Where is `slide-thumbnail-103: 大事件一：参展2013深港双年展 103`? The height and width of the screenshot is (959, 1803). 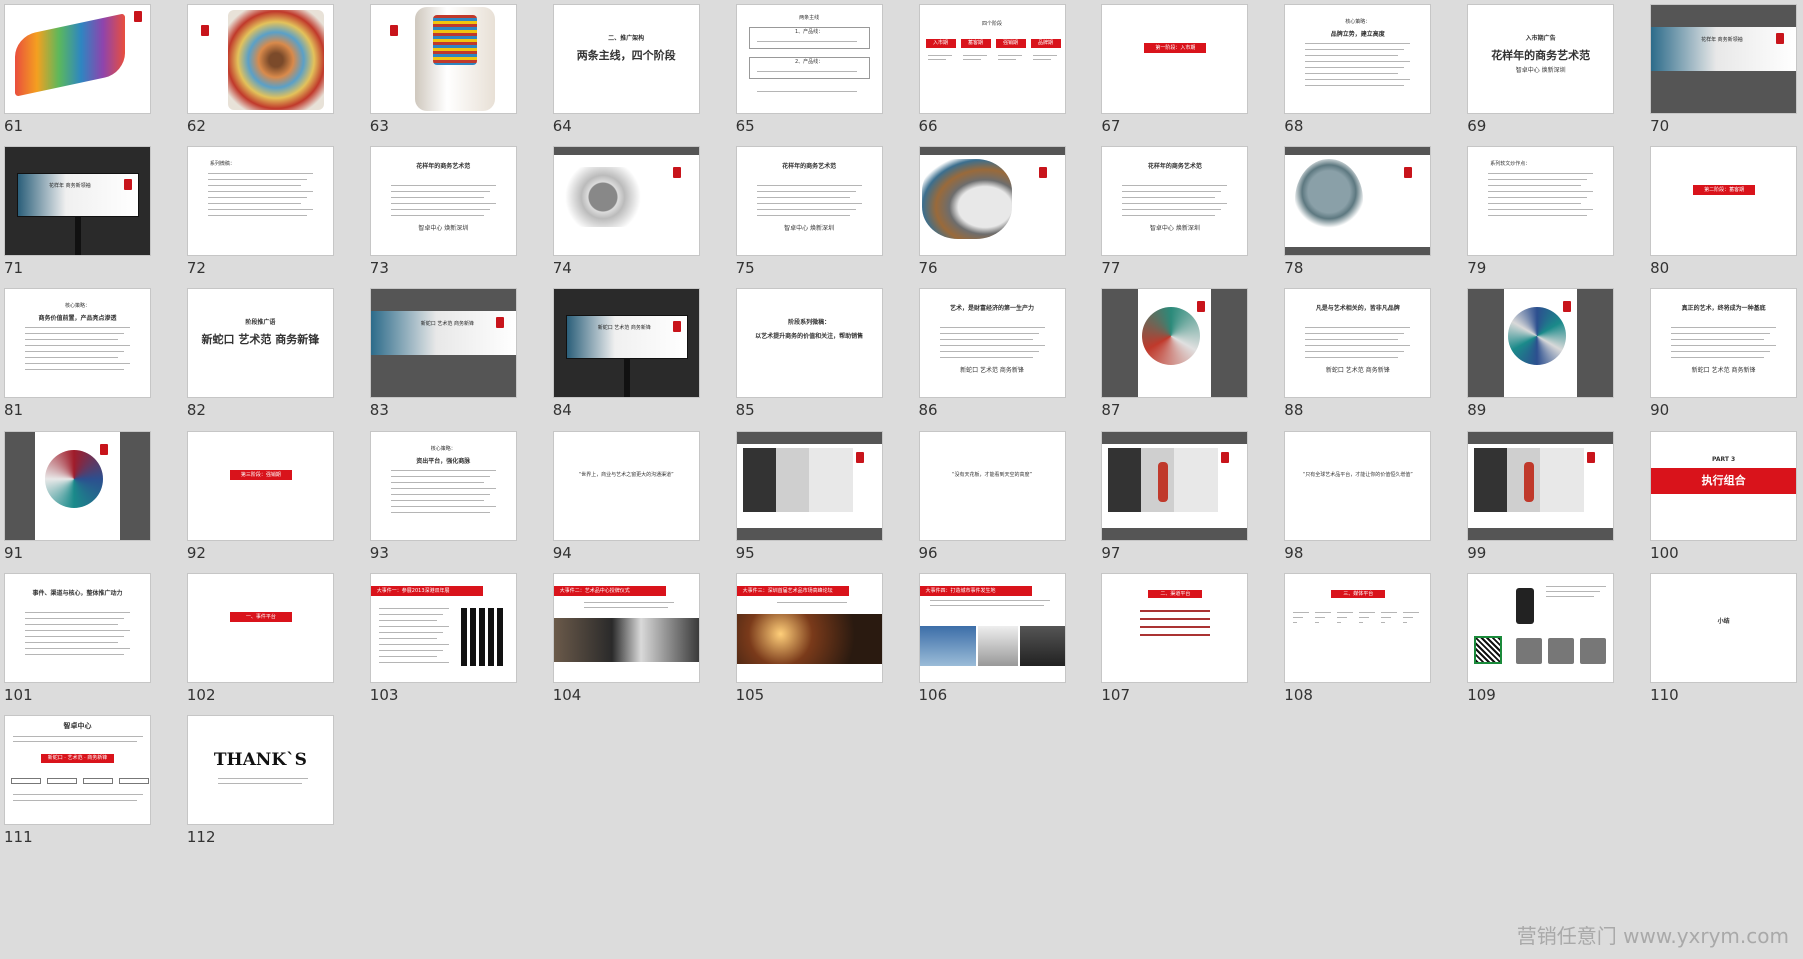
slide-thumbnail-103: 大事件一：参展2013深港双年展 103 is located at coordinates (441, 640).